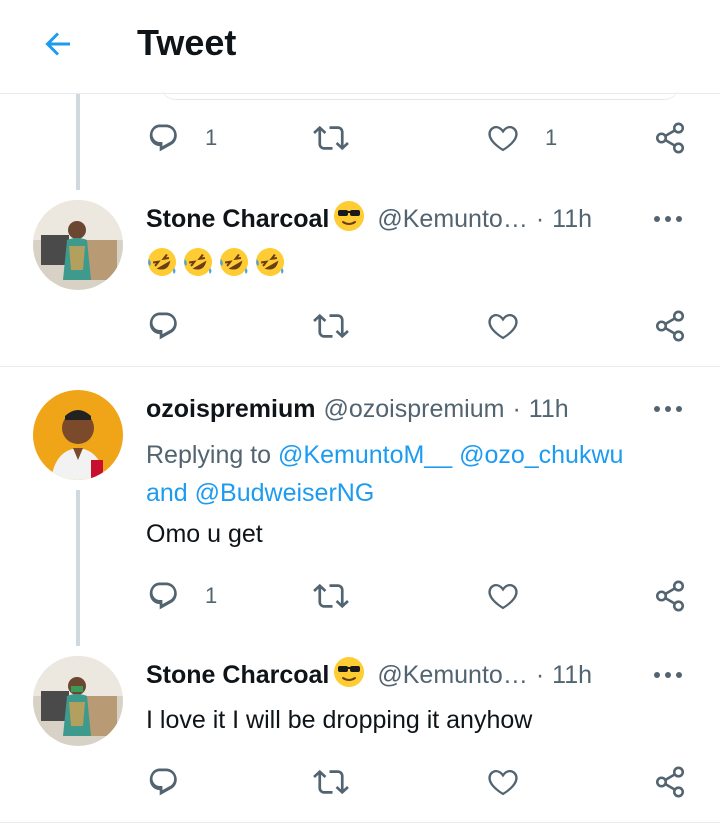 This screenshot has width=720, height=834. What do you see at coordinates (541, 455) in the screenshot?
I see `mention-link: @ozo_chukwu` at bounding box center [541, 455].